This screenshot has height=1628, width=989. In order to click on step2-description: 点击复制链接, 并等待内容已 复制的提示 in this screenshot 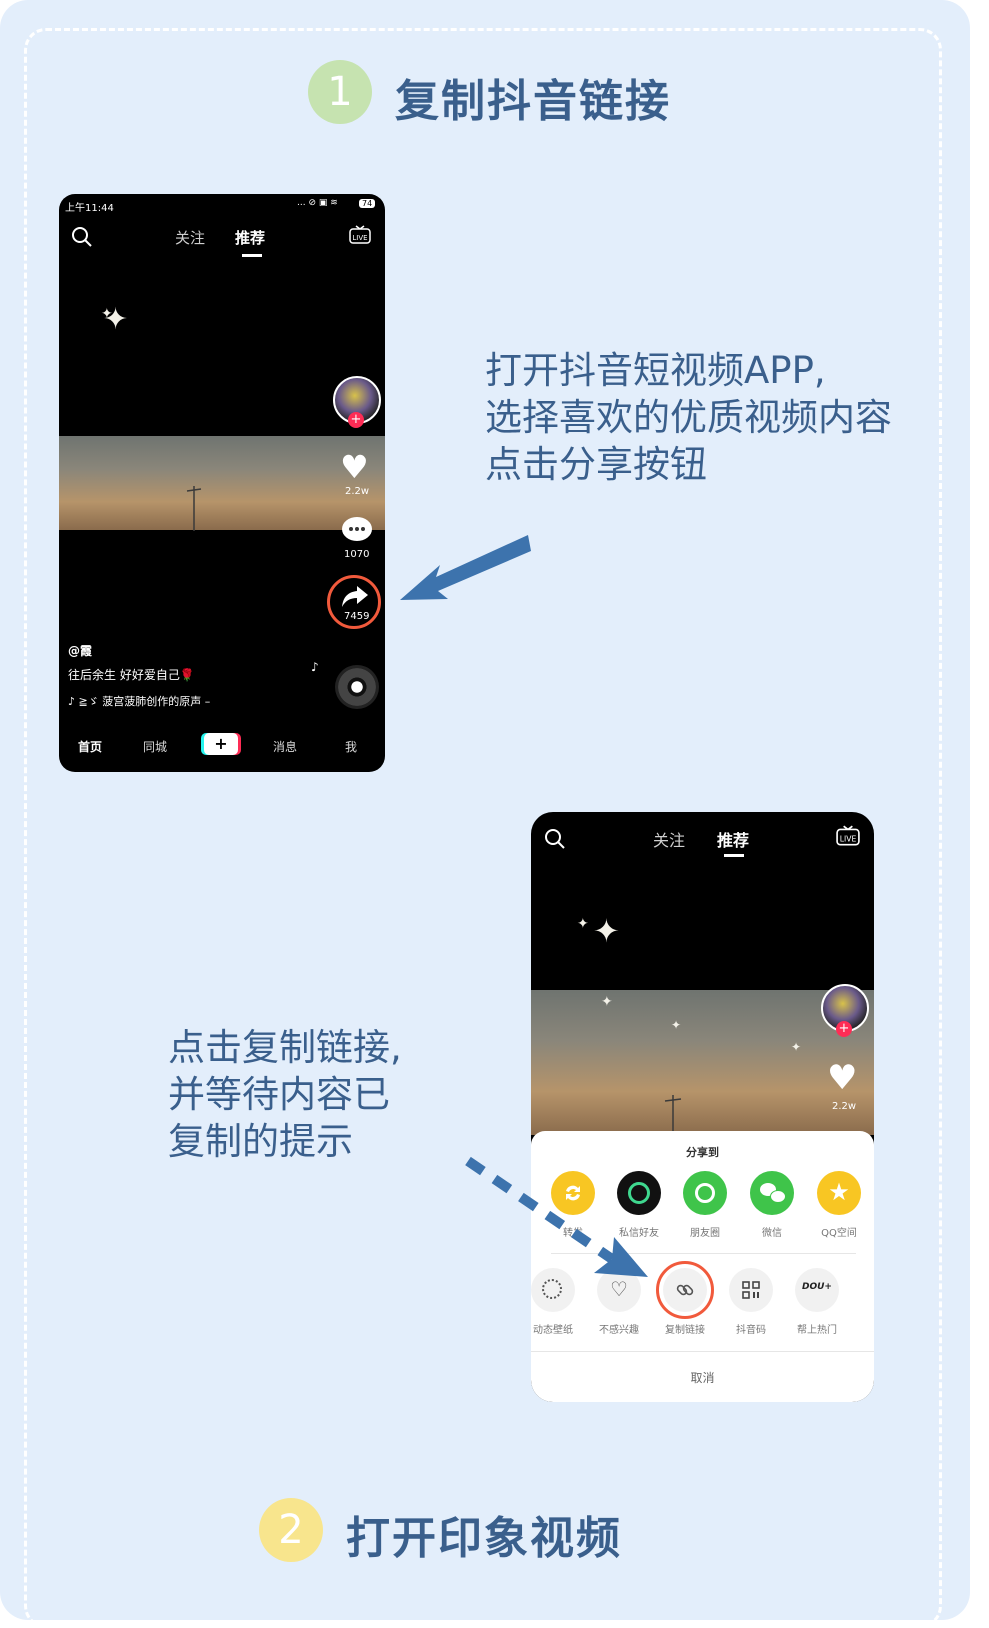, I will do `click(285, 1094)`.